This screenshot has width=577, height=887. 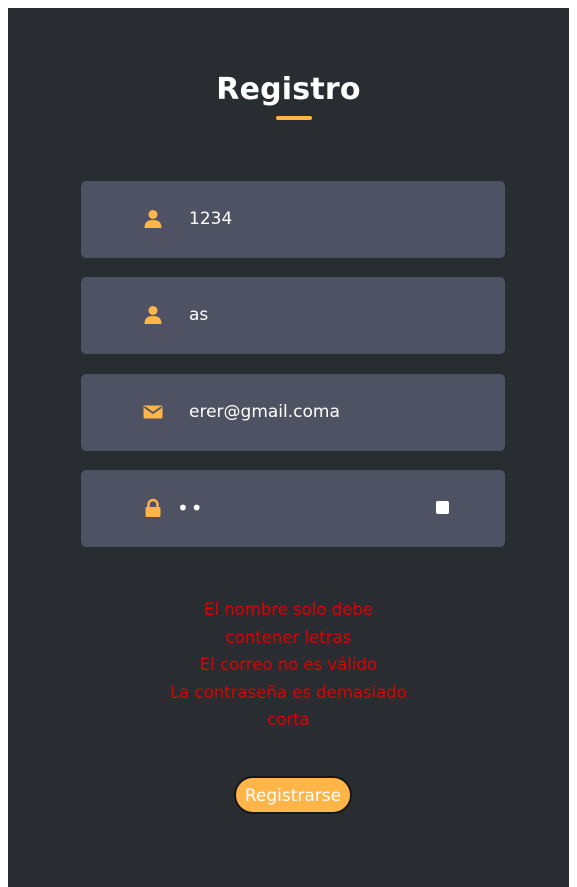 What do you see at coordinates (288, 719) in the screenshot?
I see `error-line: corta` at bounding box center [288, 719].